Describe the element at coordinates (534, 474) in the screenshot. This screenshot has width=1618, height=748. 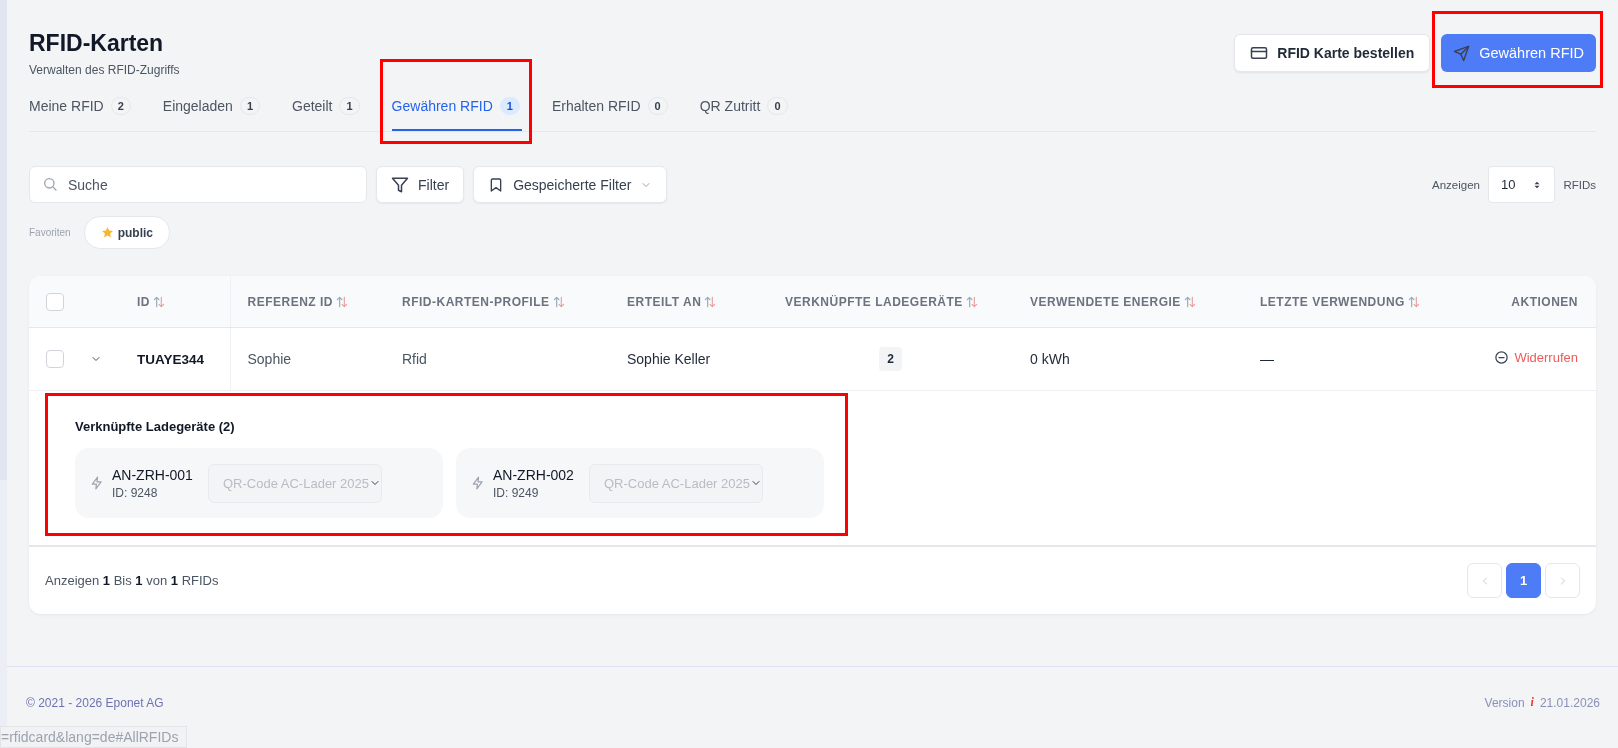
I see `charger-name: AN-ZRH-002` at that location.